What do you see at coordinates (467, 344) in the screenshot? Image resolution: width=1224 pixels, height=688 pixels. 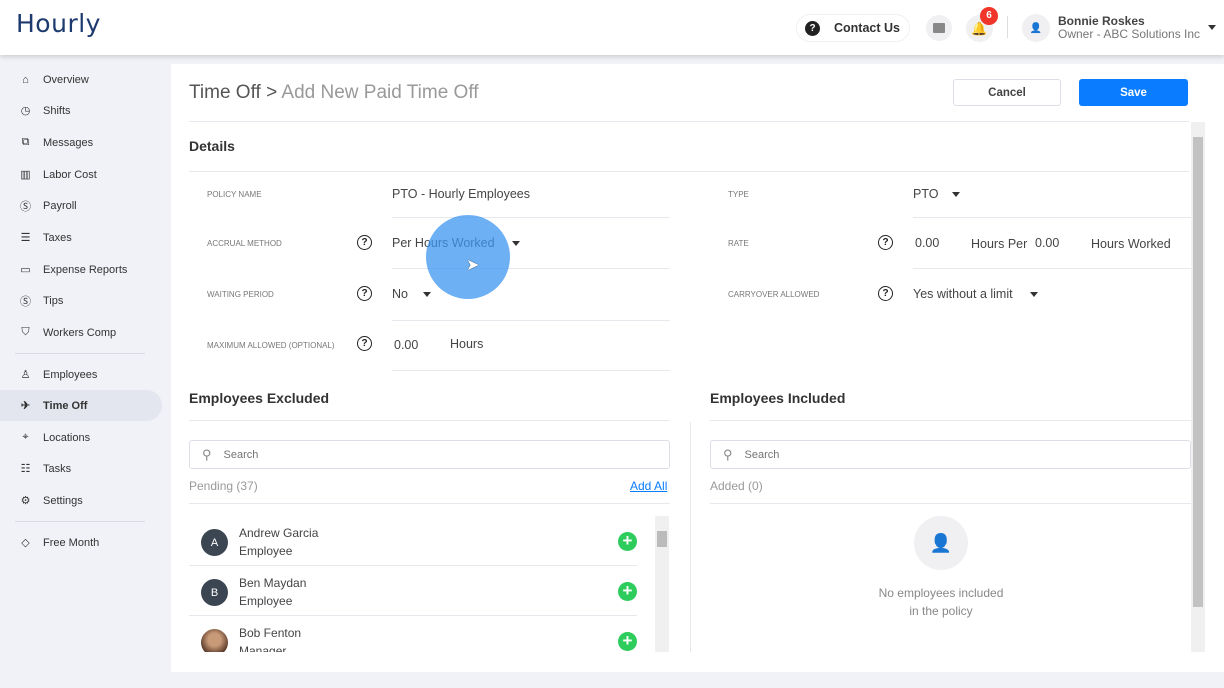 I see `hours-unit: Hours` at bounding box center [467, 344].